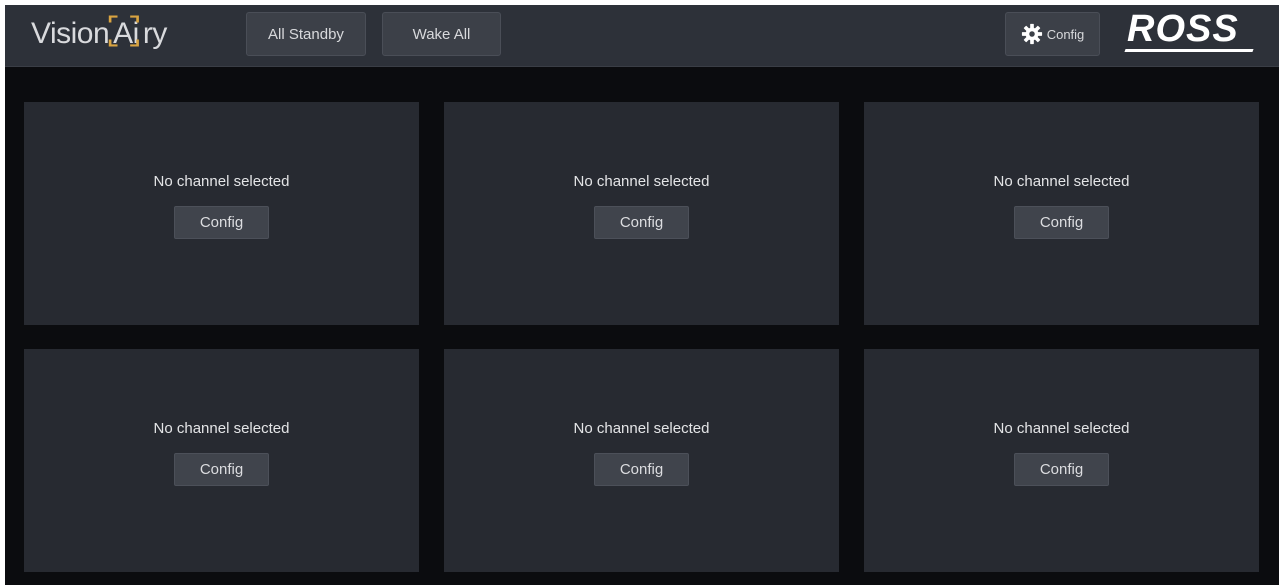 This screenshot has height=585, width=1279. I want to click on ai-bracket-icon, so click(124, 31).